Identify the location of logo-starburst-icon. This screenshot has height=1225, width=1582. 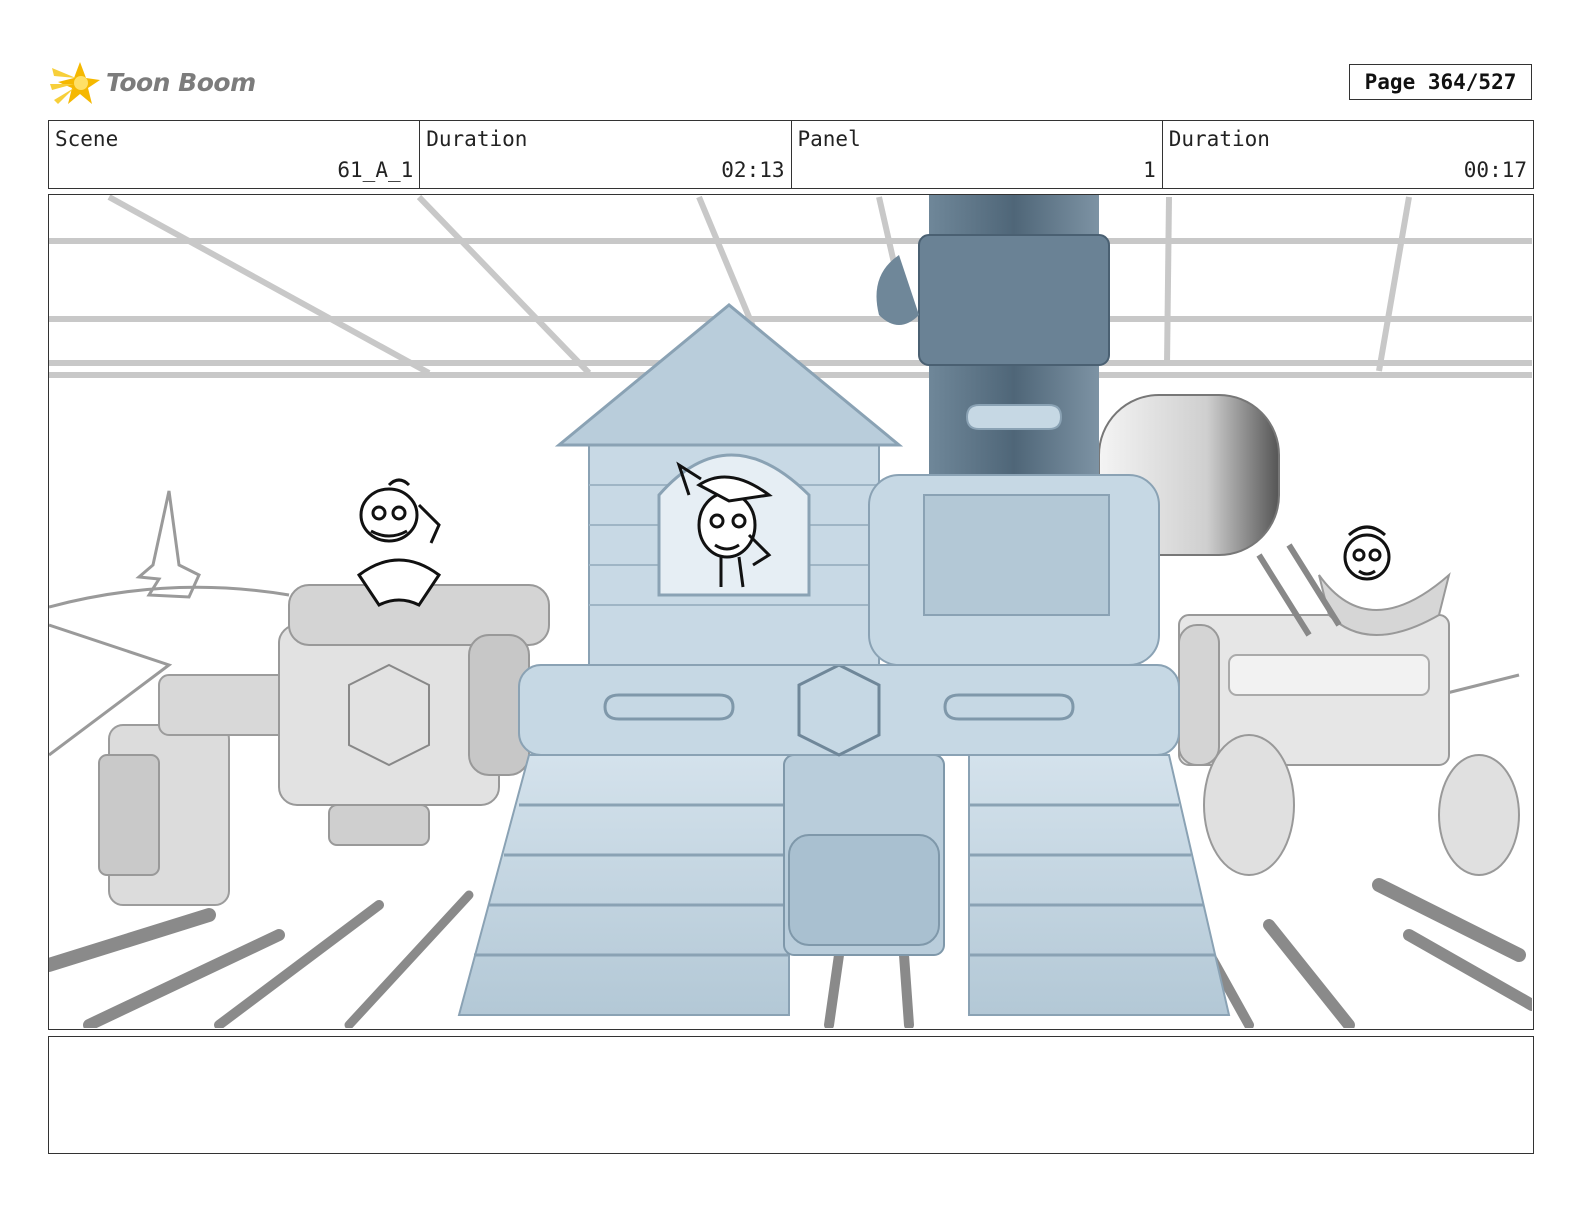
(75, 83).